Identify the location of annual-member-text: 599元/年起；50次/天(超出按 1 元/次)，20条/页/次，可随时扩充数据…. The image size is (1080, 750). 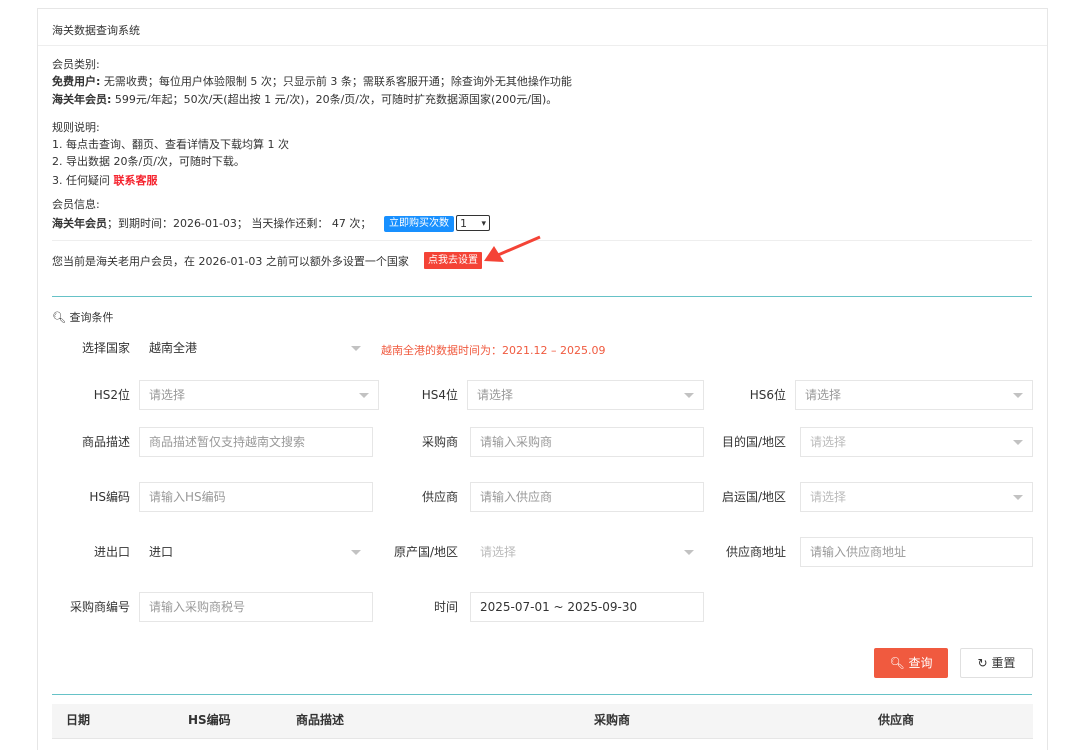
(336, 99).